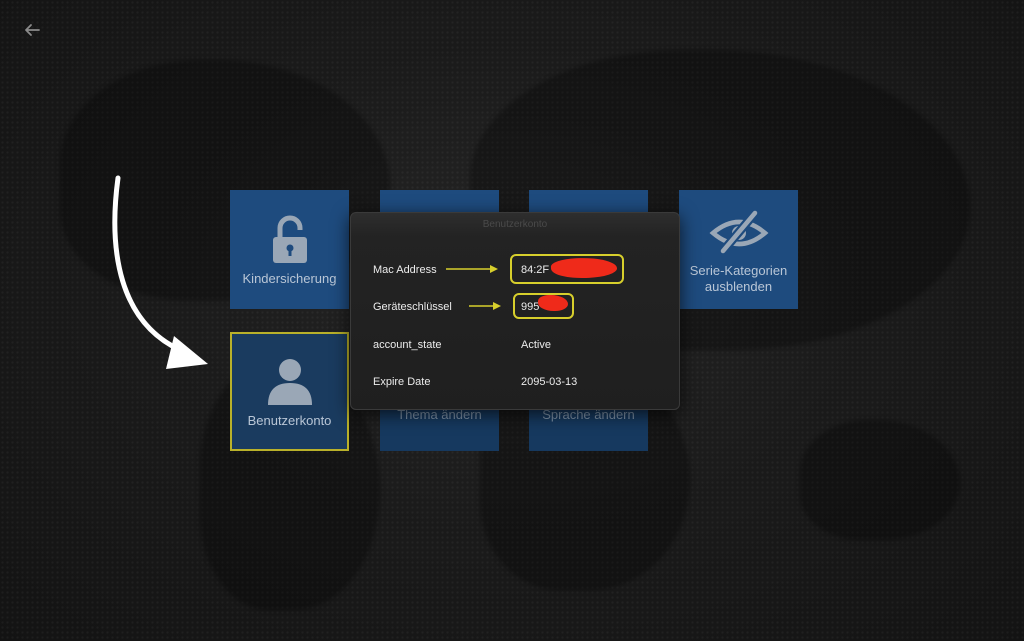 The height and width of the screenshot is (641, 1024). Describe the element at coordinates (738, 231) in the screenshot. I see `eye-off-icon` at that location.